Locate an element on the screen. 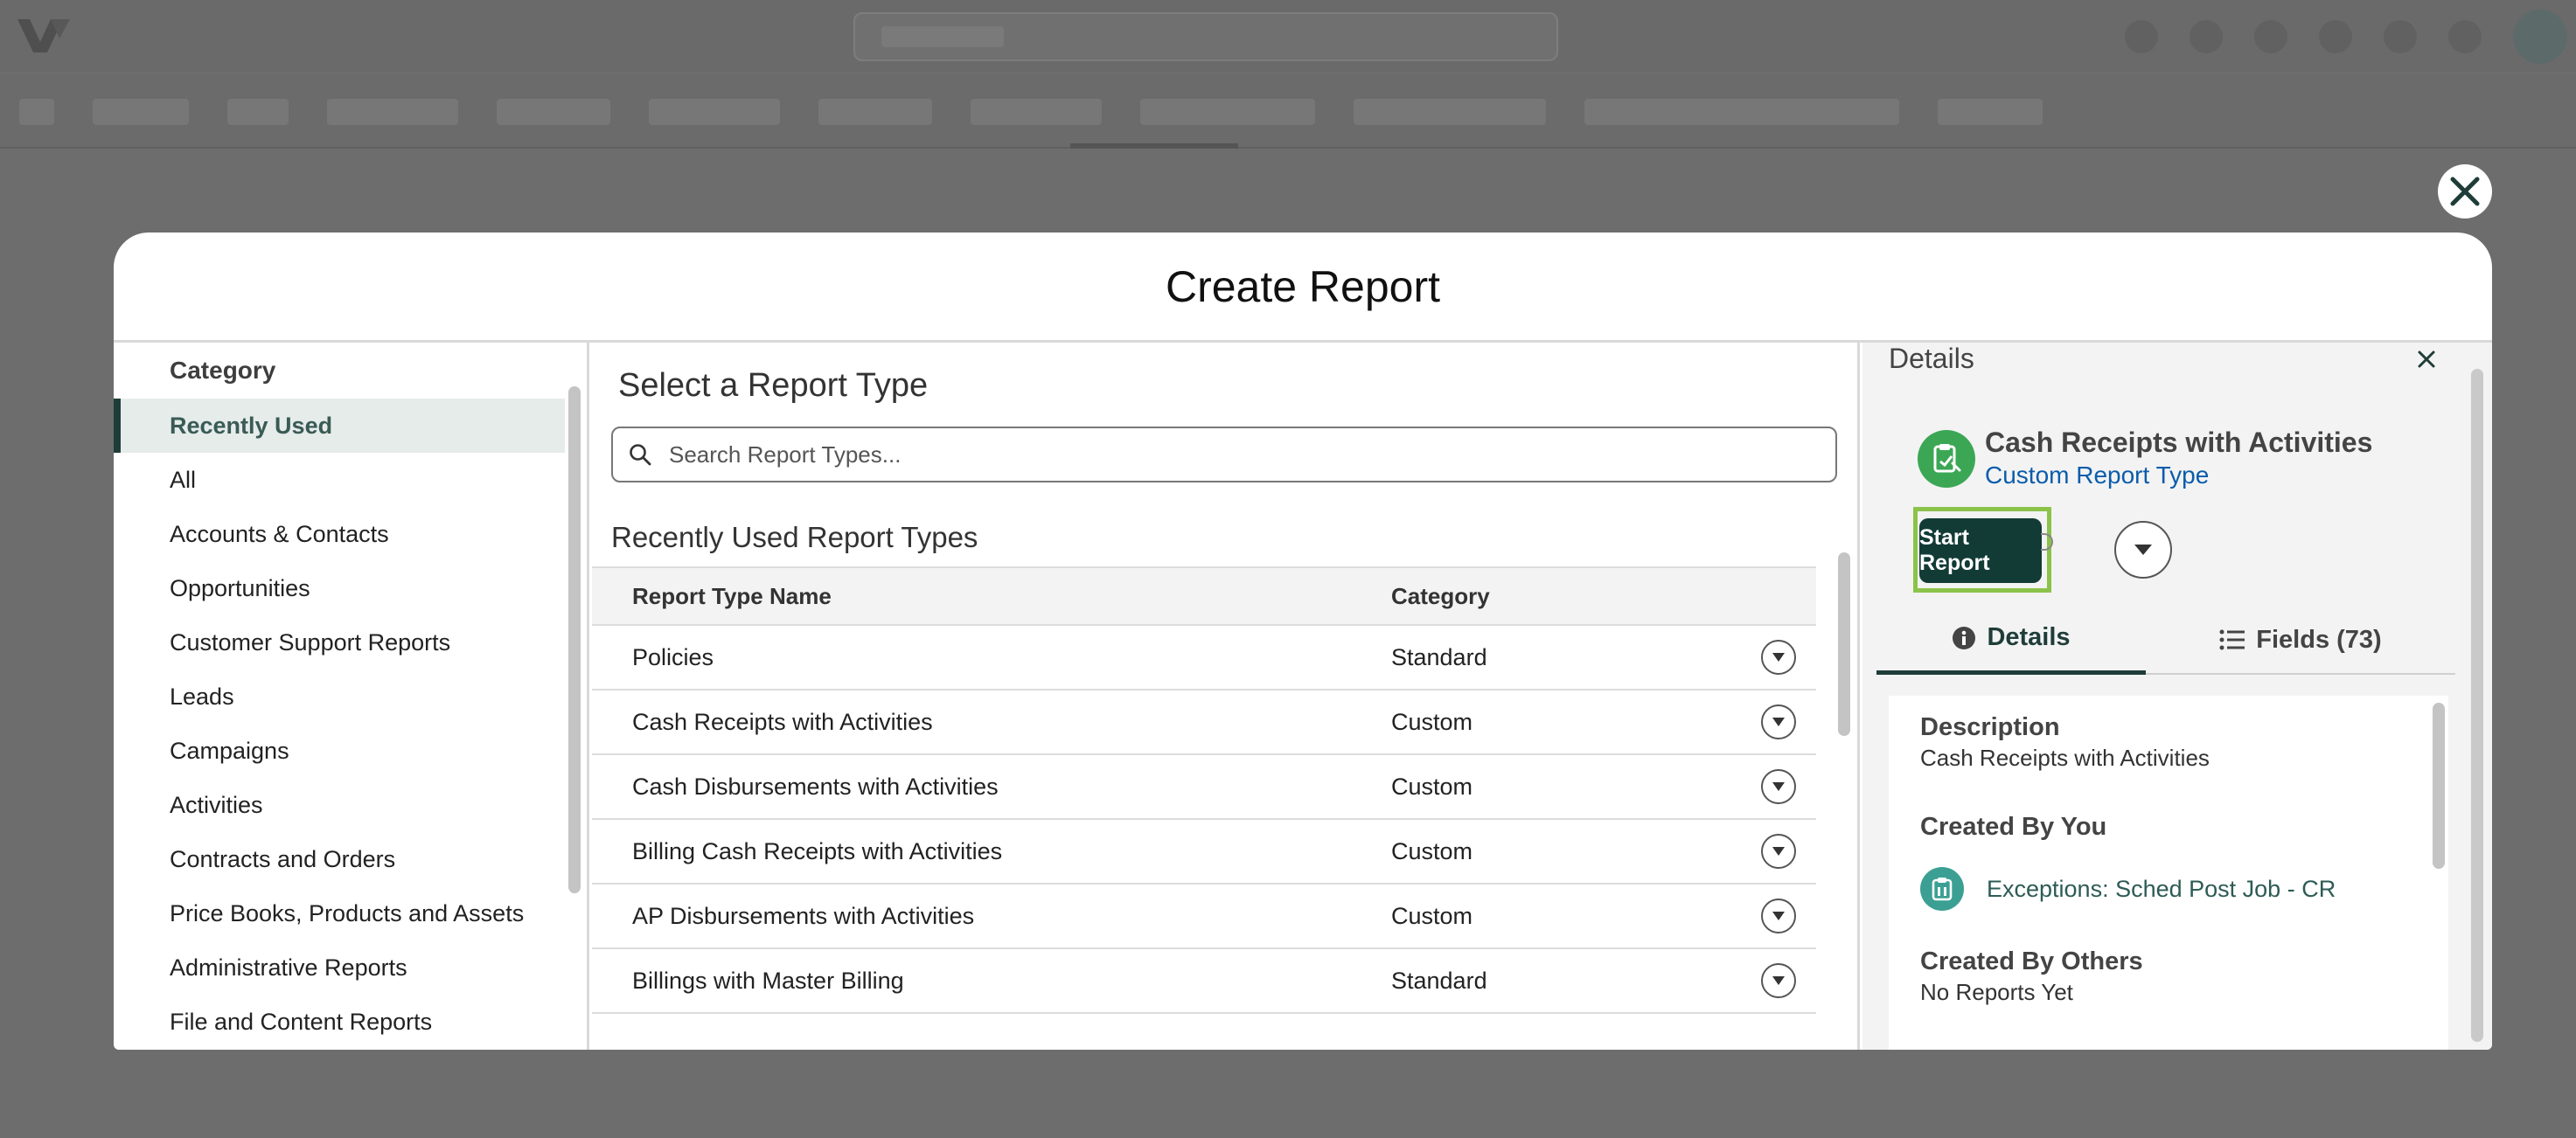 The width and height of the screenshot is (2576, 1138). table-row: Cash Receipts with Activities Custom is located at coordinates (1204, 722).